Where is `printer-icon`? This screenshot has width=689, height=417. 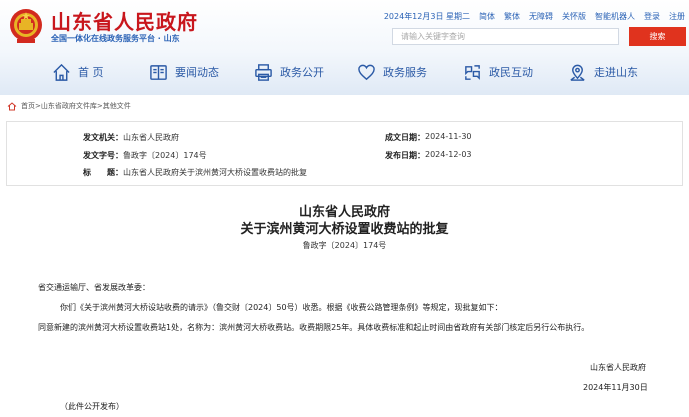
printer-icon is located at coordinates (263, 72).